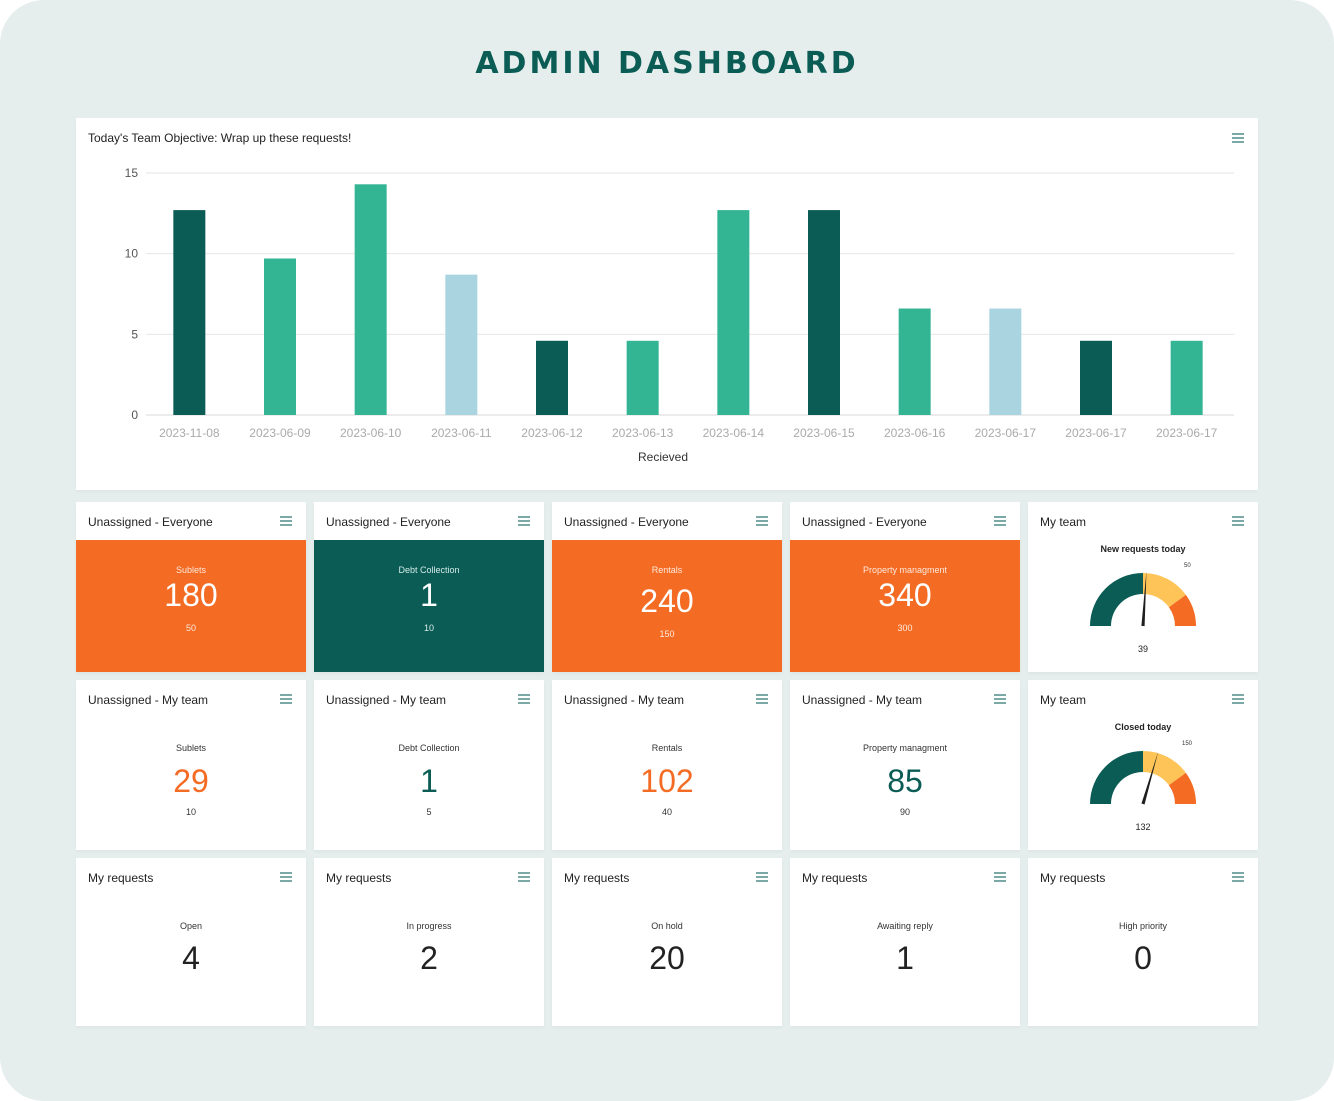  Describe the element at coordinates (552, 433) in the screenshot. I see `x-tick-label: 2023-06-12` at that location.